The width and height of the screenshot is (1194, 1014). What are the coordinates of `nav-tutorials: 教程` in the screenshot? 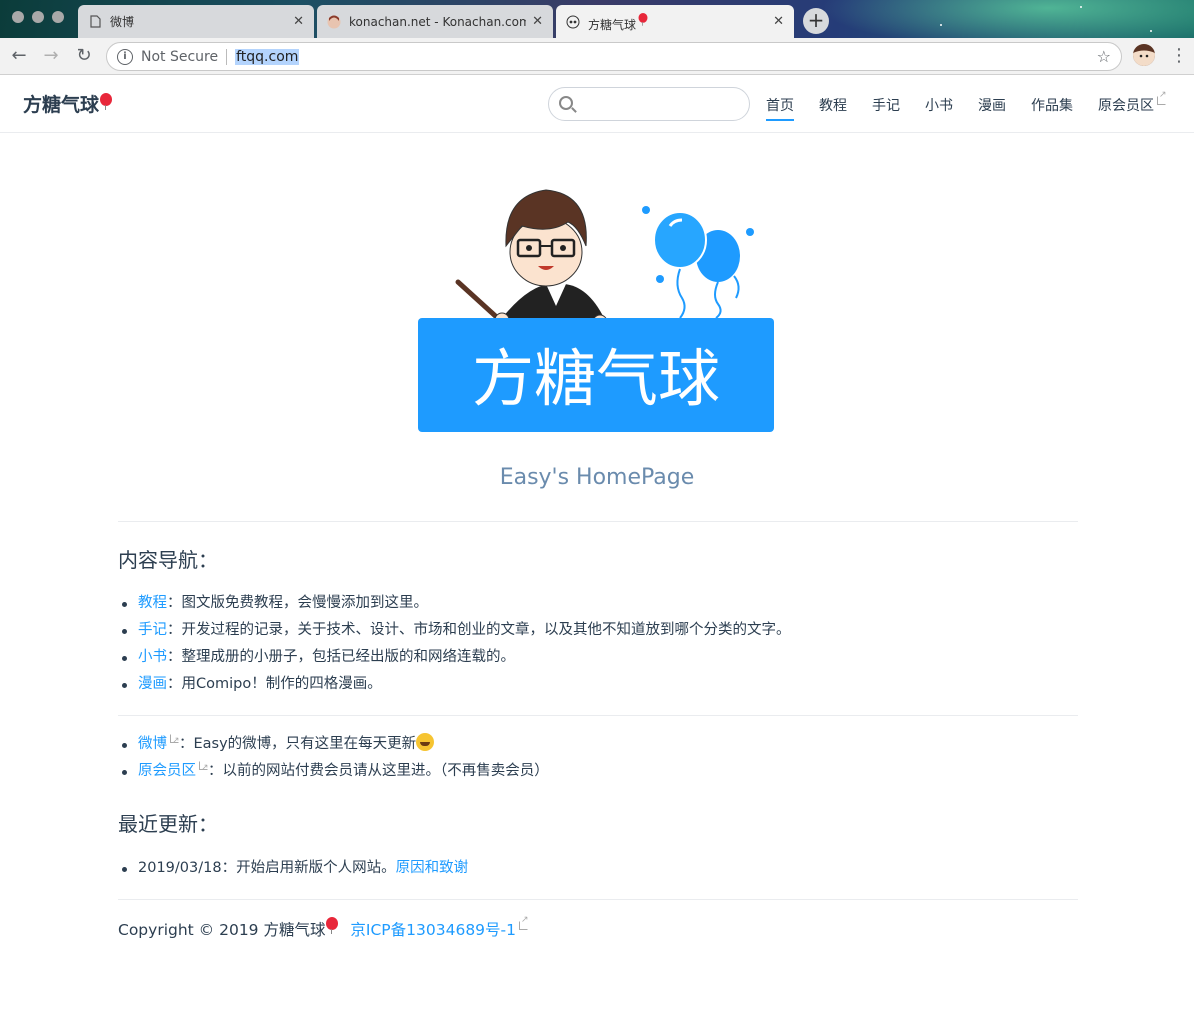 It's located at (833, 105).